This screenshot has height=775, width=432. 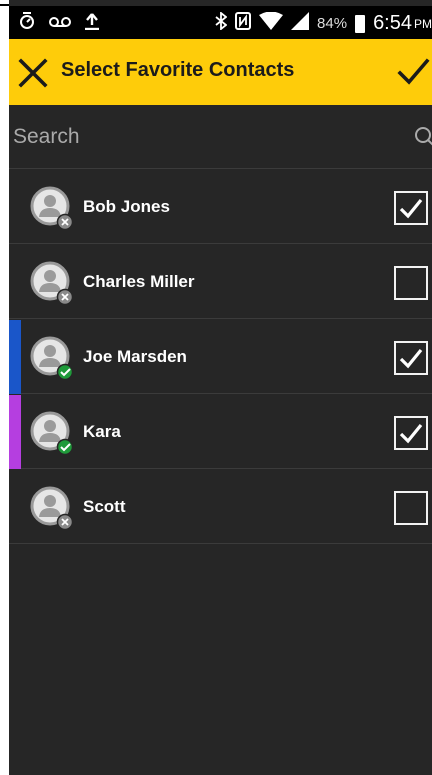 What do you see at coordinates (220, 357) in the screenshot?
I see `contact-row: Joe Marsden` at bounding box center [220, 357].